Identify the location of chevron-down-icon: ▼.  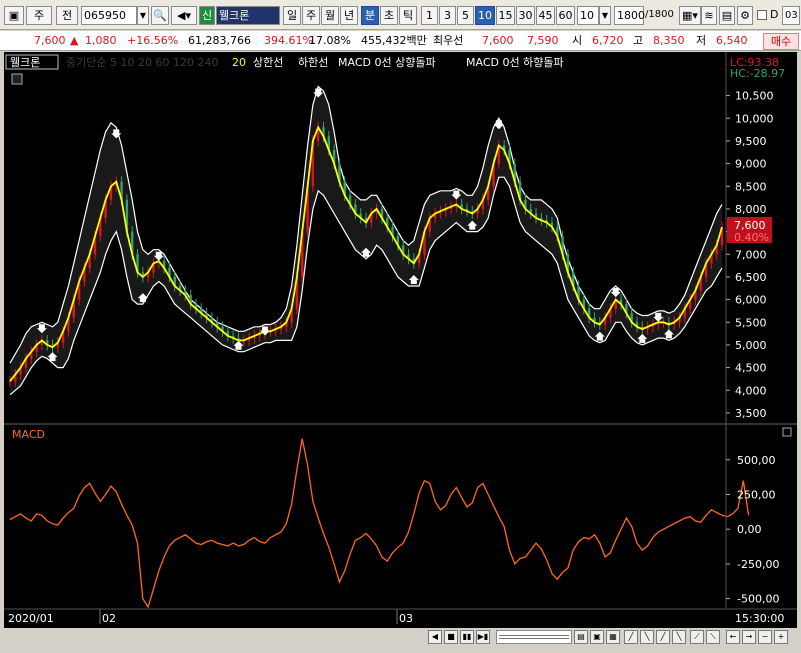
(143, 15).